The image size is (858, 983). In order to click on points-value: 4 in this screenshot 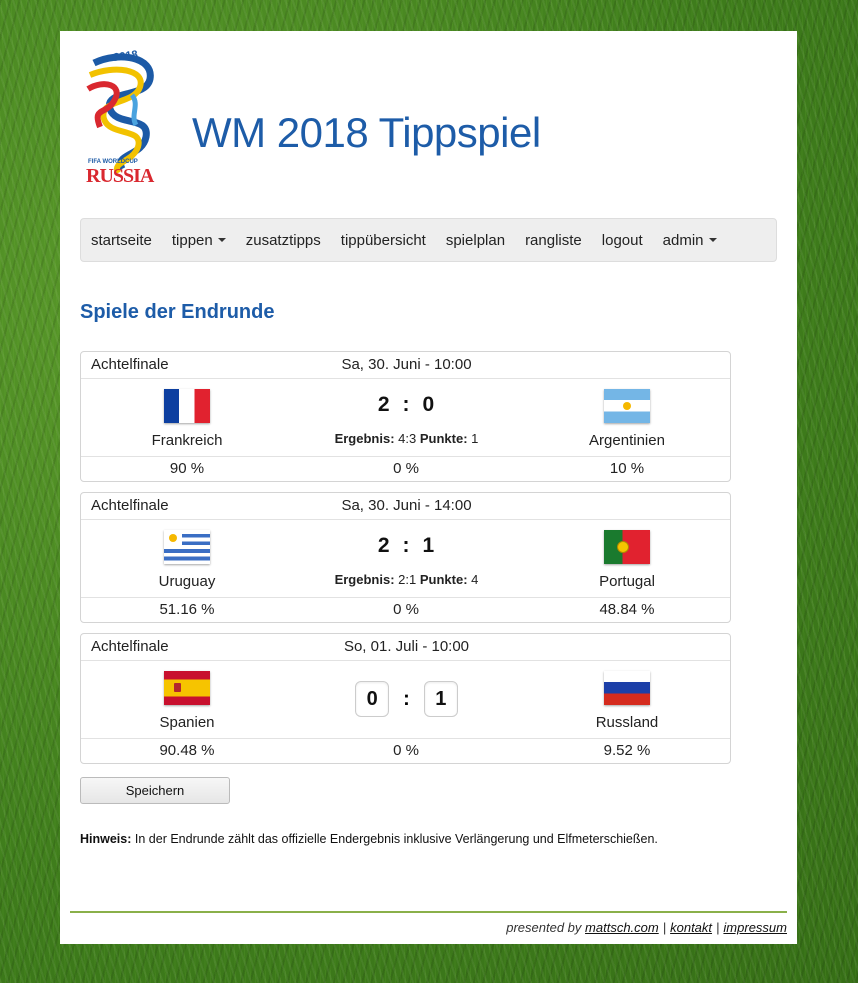, I will do `click(475, 579)`.